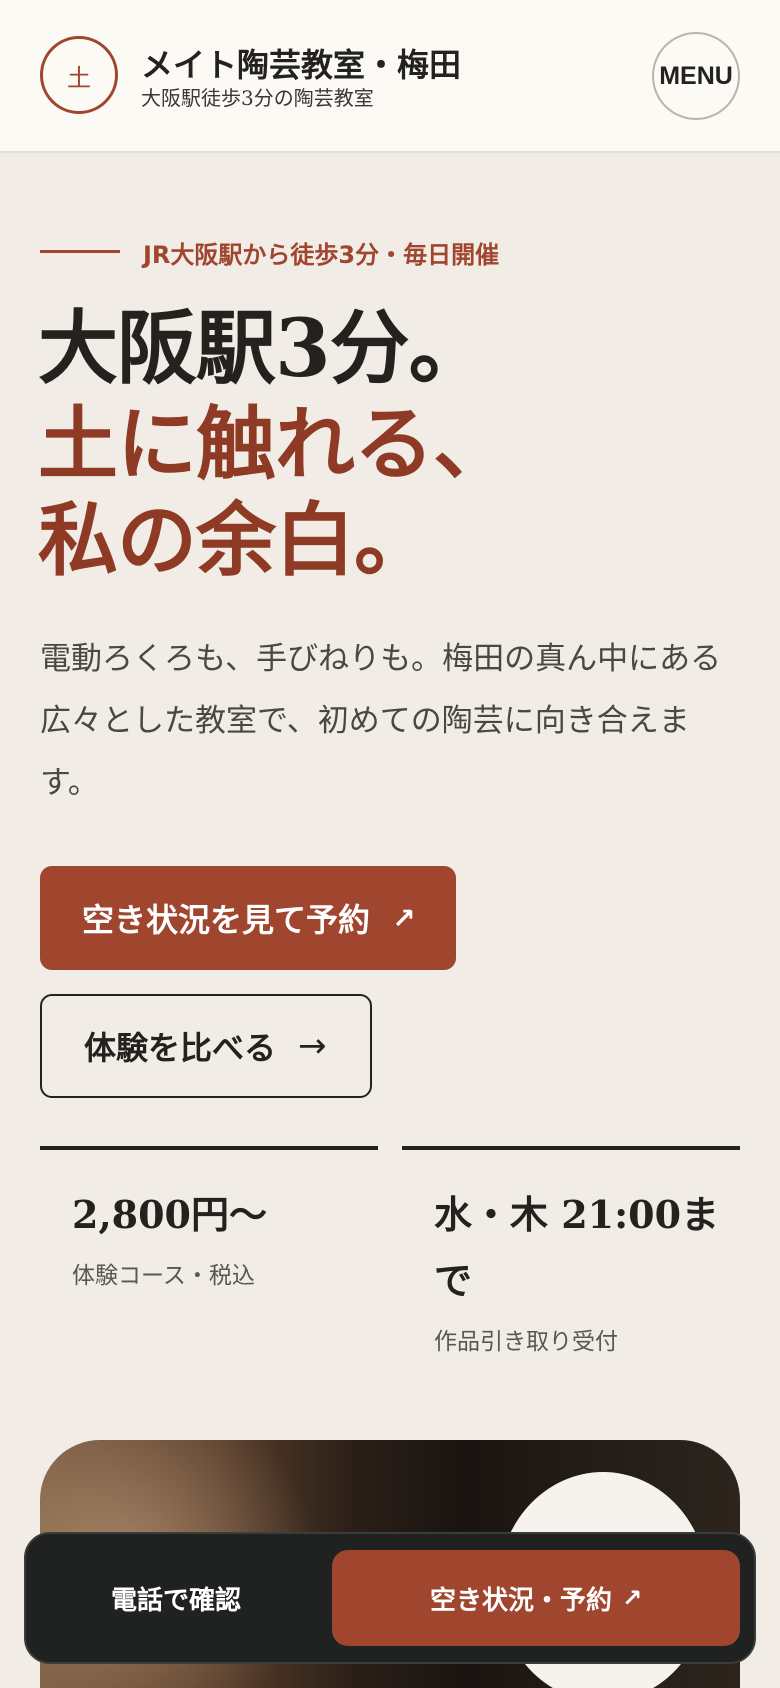 This screenshot has height=1688, width=780. I want to click on menu-label: MENU, so click(696, 75).